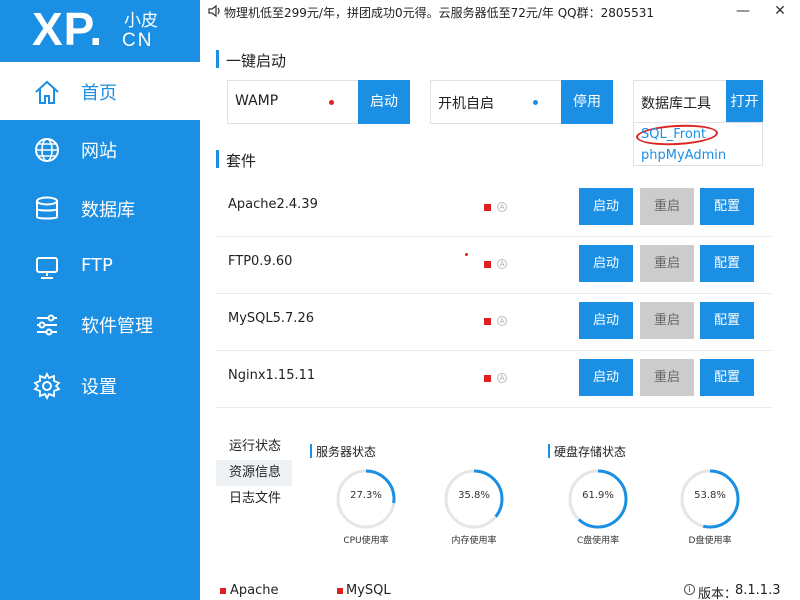 The image size is (800, 600). What do you see at coordinates (318, 102) in the screenshot?
I see `wamp-group: WAMP 启动` at bounding box center [318, 102].